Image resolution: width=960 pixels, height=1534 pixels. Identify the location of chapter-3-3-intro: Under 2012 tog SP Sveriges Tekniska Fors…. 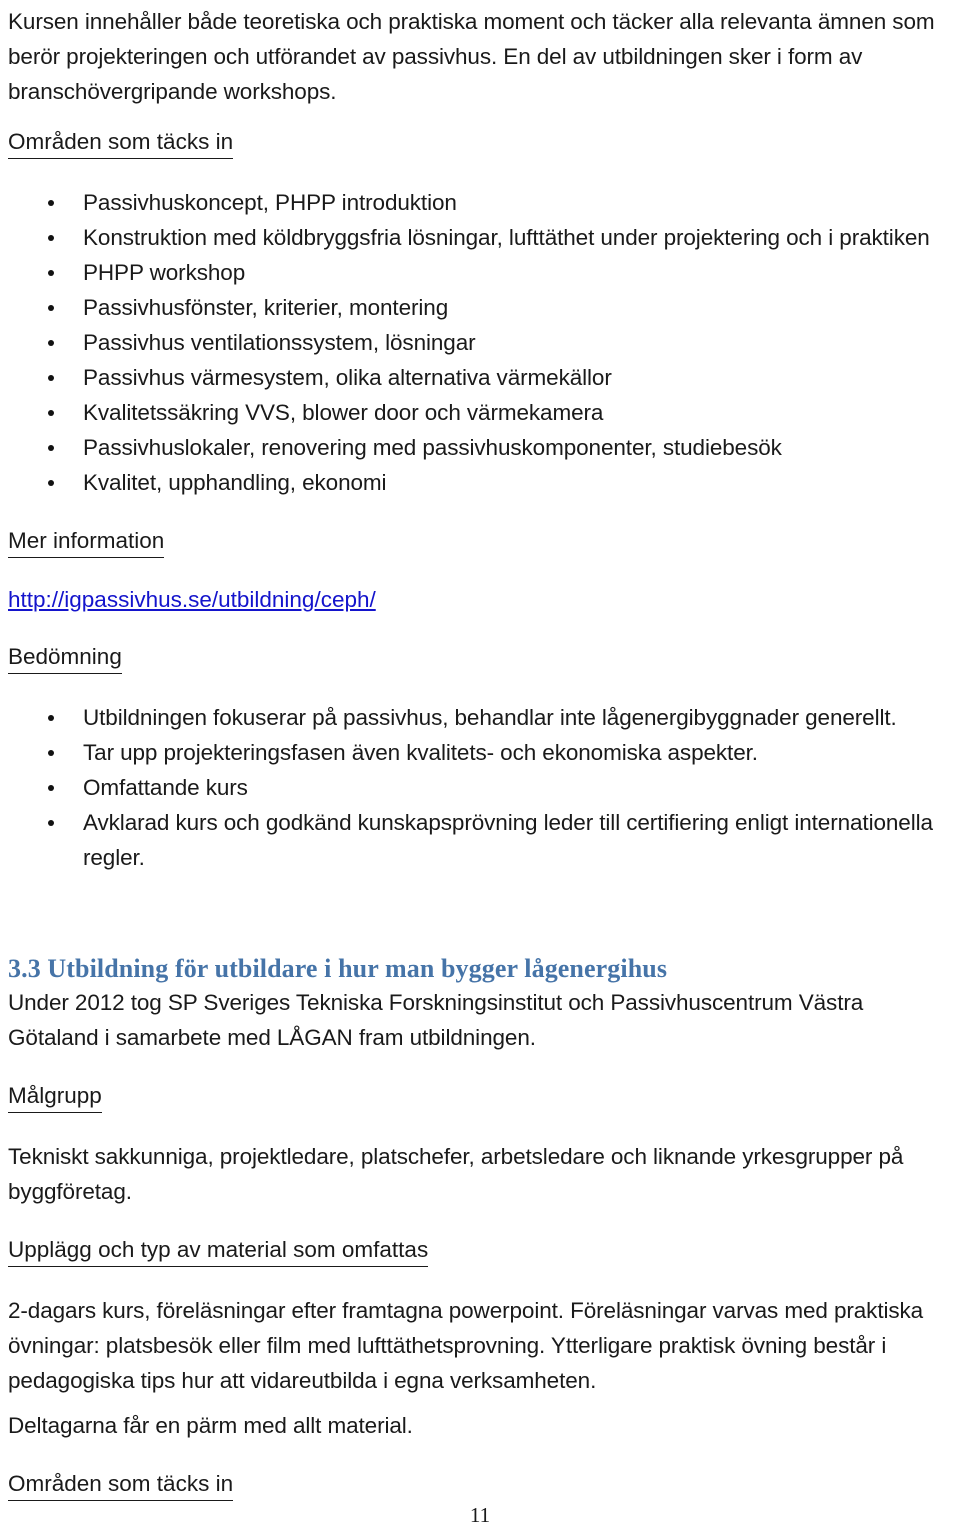
(436, 1020).